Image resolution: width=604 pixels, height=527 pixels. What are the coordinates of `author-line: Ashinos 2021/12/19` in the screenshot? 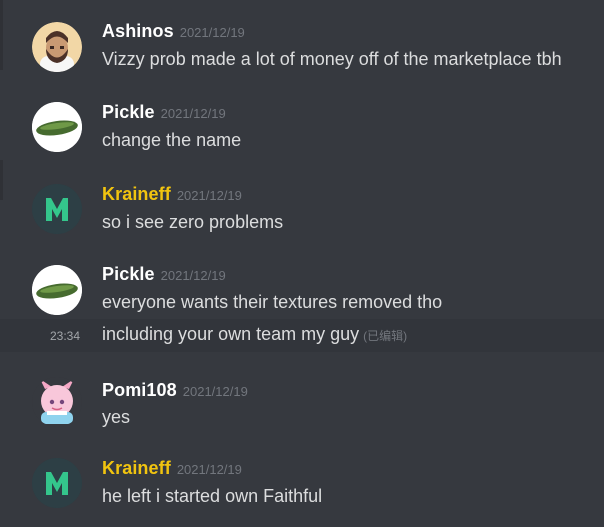 It's located at (173, 32).